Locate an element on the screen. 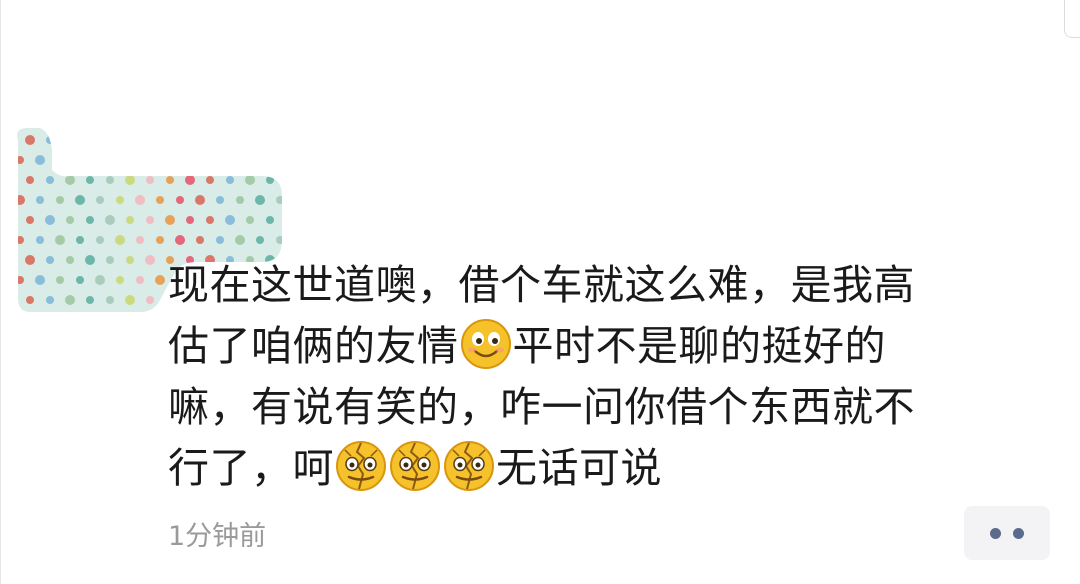 The width and height of the screenshot is (1080, 584). post-line-2: 估了咱俩的友情 平时不是聊的挺好的 is located at coordinates (593, 346).